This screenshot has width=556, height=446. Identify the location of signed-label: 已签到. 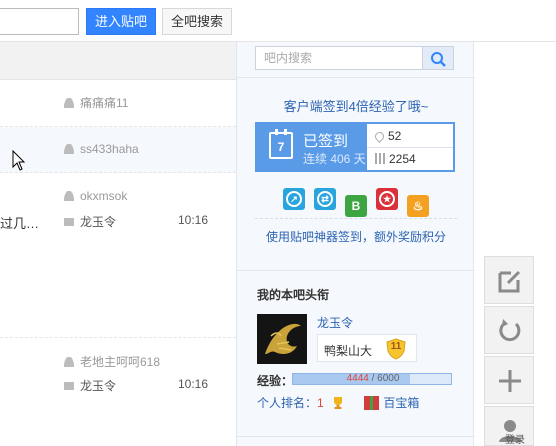
(326, 141).